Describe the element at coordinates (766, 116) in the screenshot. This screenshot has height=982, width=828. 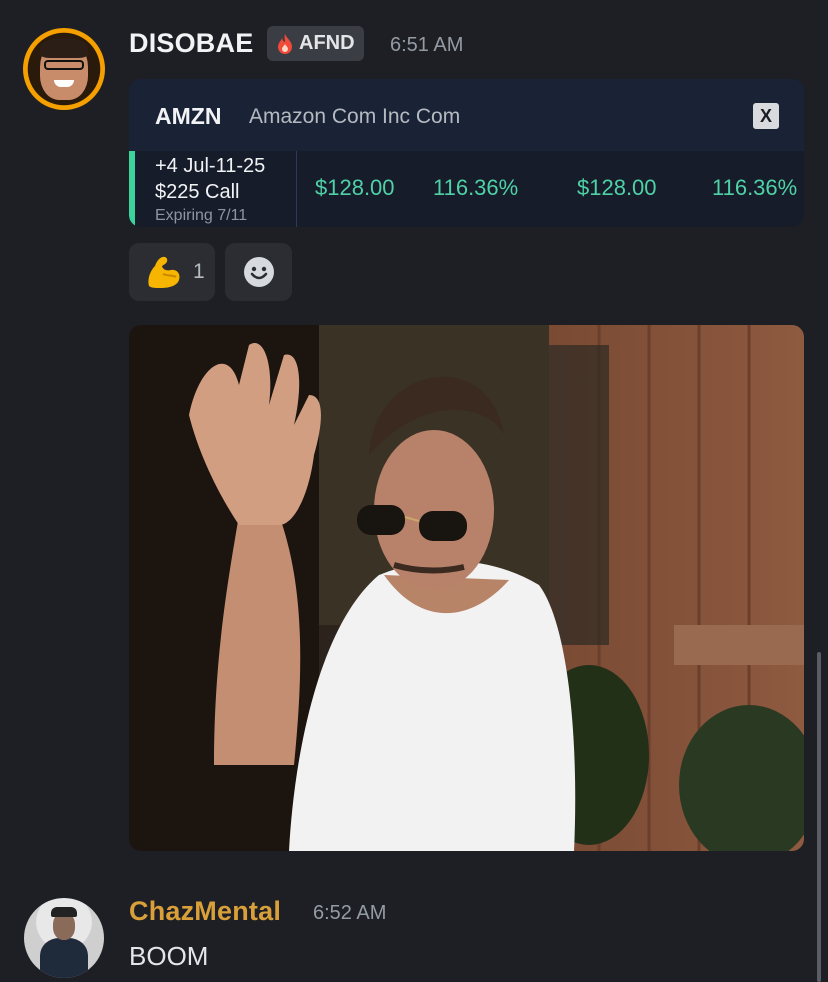
I see `embed-close-button: X` at that location.